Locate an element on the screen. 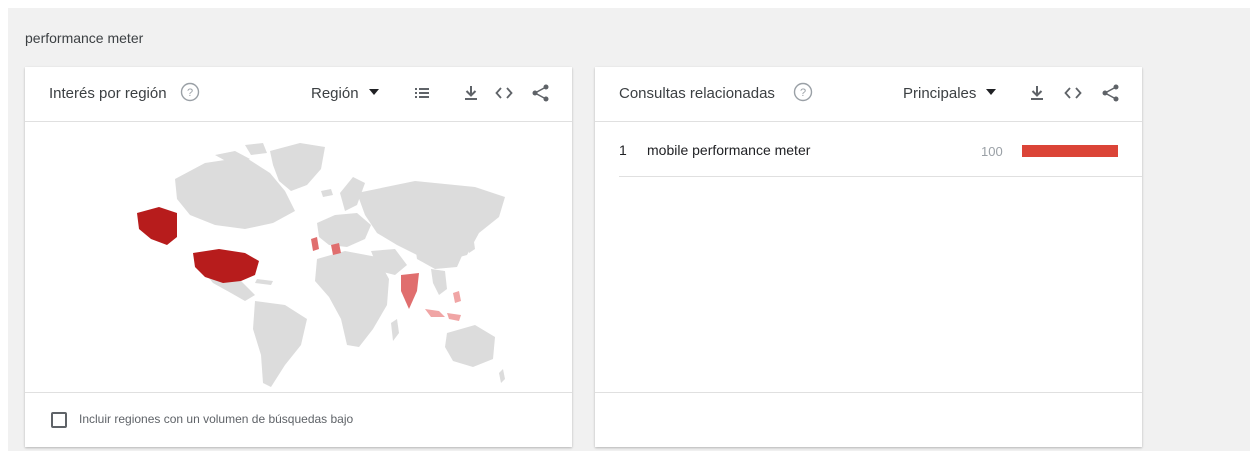 The height and width of the screenshot is (459, 1250). region-resolution-value: Región is located at coordinates (335, 93).